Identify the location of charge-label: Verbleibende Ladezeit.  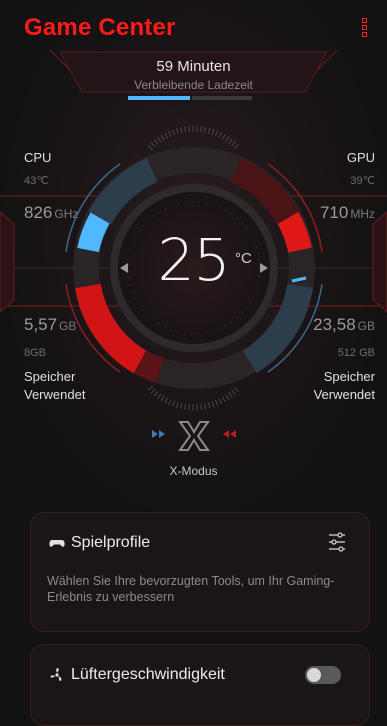
(193, 85).